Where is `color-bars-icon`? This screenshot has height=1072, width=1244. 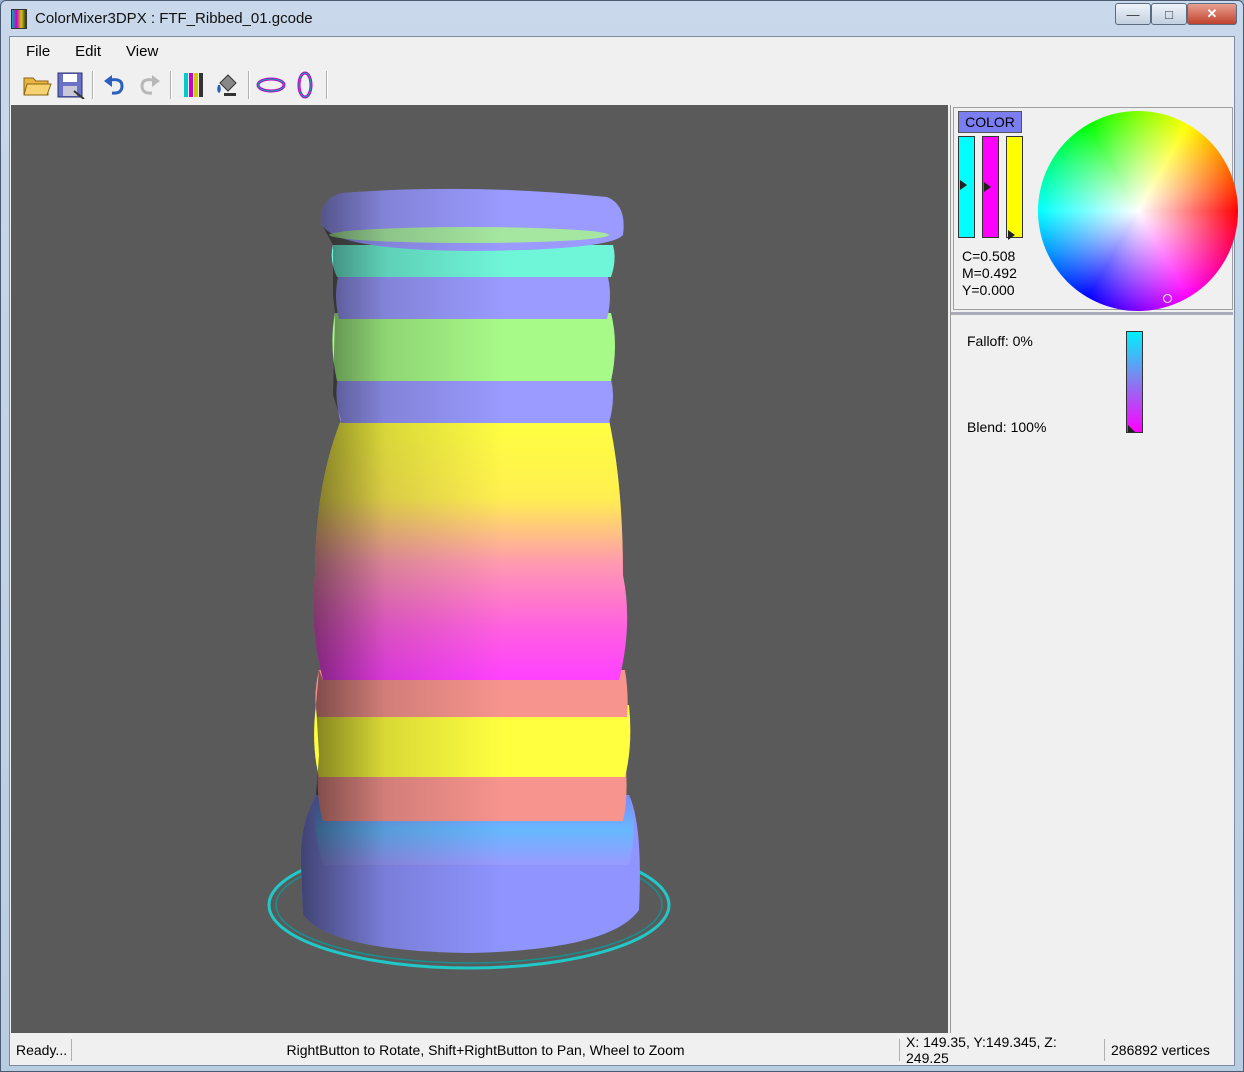 color-bars-icon is located at coordinates (193, 85).